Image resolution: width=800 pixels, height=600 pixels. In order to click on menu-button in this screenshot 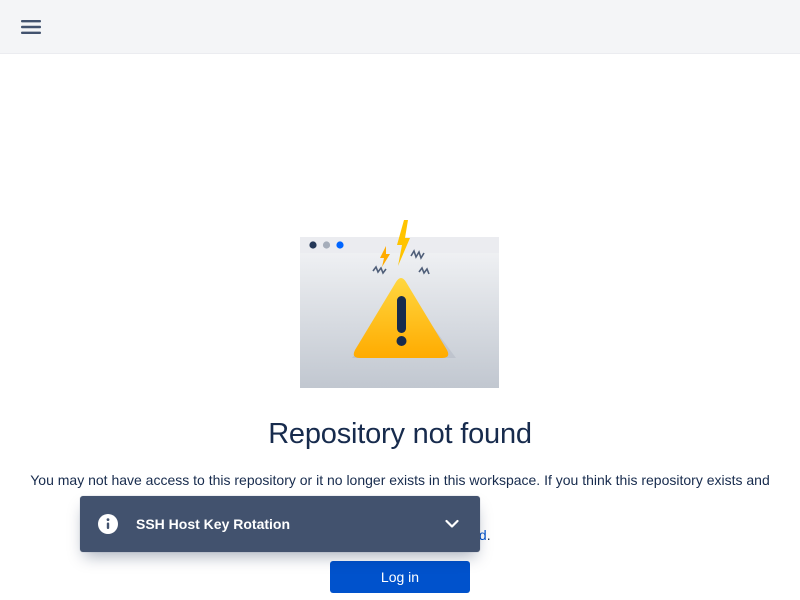, I will do `click(31, 27)`.